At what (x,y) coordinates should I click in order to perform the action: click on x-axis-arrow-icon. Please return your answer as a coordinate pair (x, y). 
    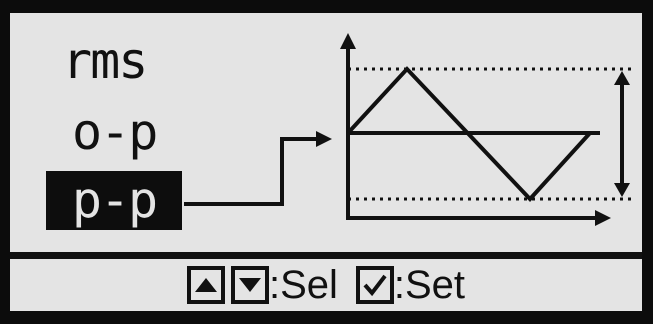
    Looking at the image, I should click on (603, 218).